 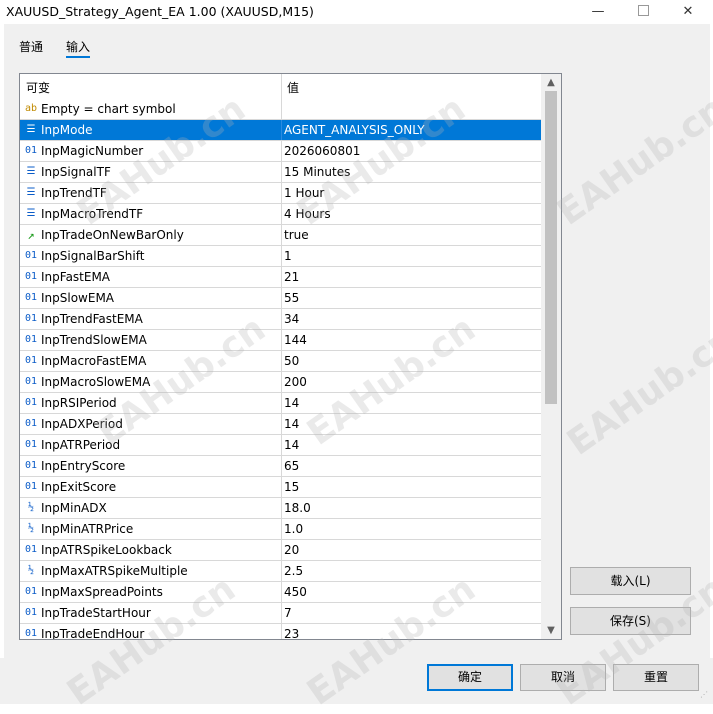 I want to click on input-value: 200, so click(x=295, y=382).